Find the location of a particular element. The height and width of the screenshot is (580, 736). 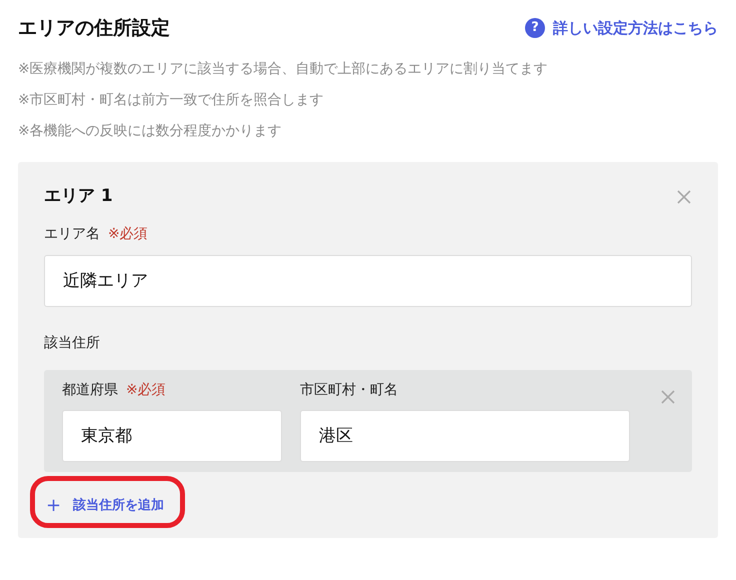

note-text: ※各機能への反映には数分程度かかります is located at coordinates (150, 131).